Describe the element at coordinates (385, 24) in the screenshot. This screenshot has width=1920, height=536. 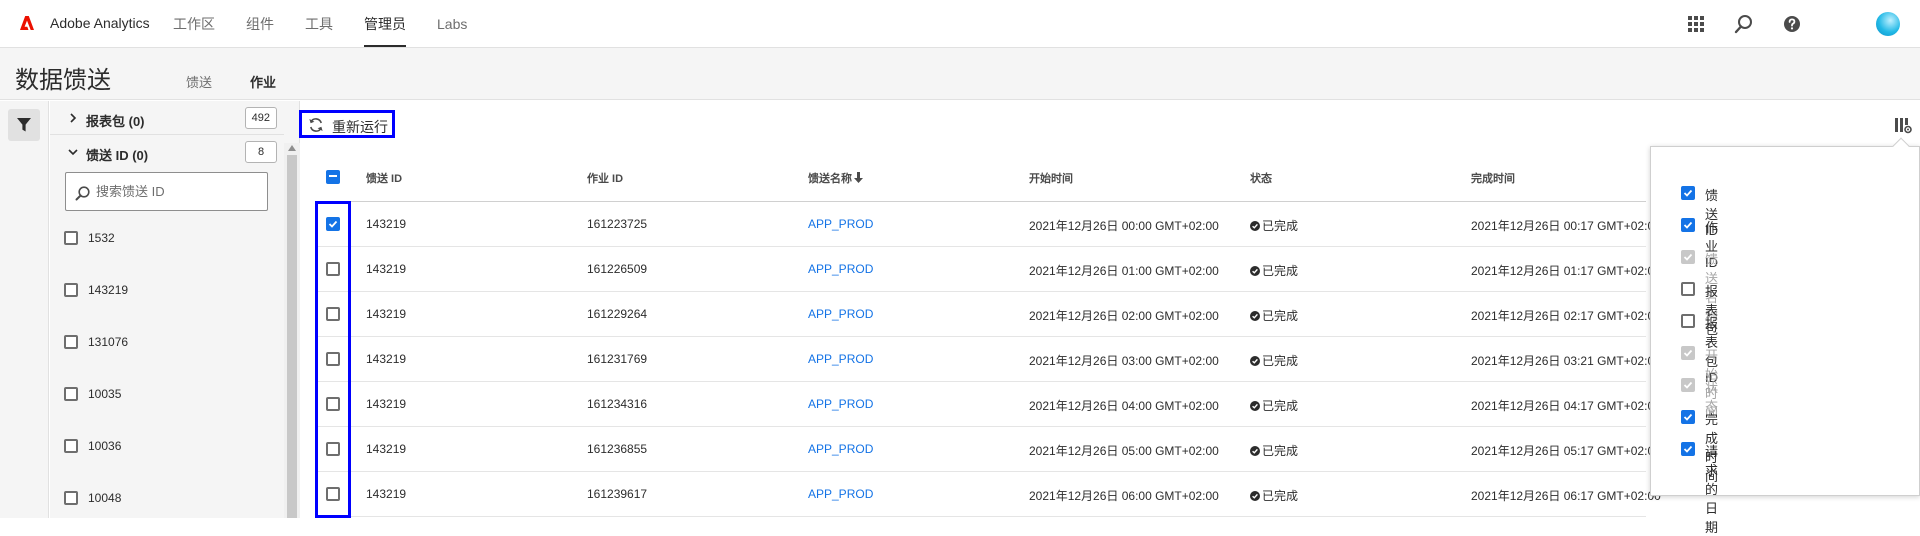
I see `nav-admin: 管理员` at that location.